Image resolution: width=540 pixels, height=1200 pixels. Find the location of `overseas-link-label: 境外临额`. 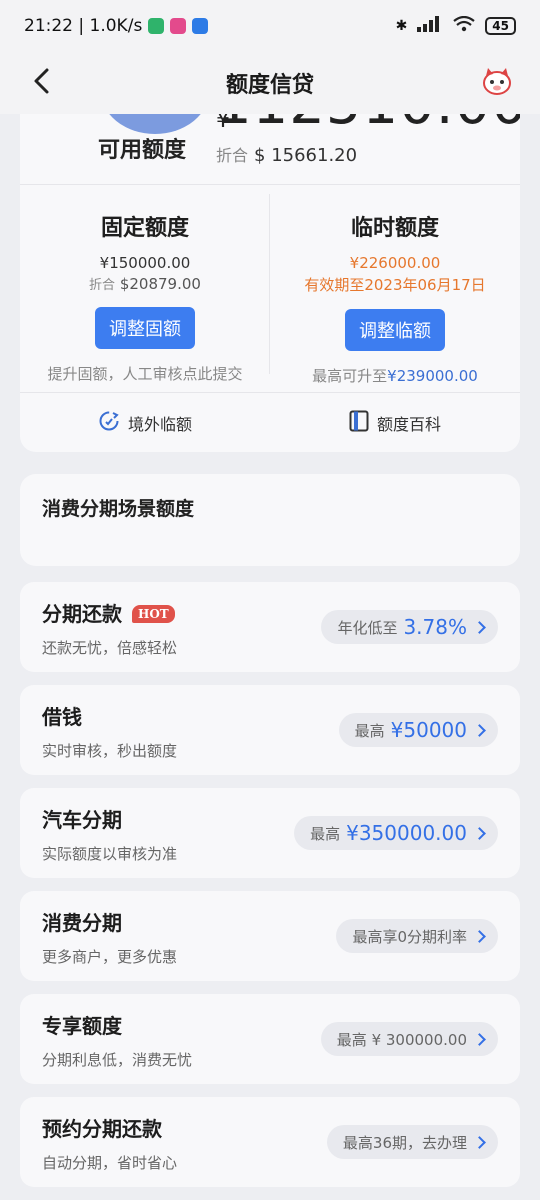

overseas-link-label: 境外临额 is located at coordinates (159, 424).